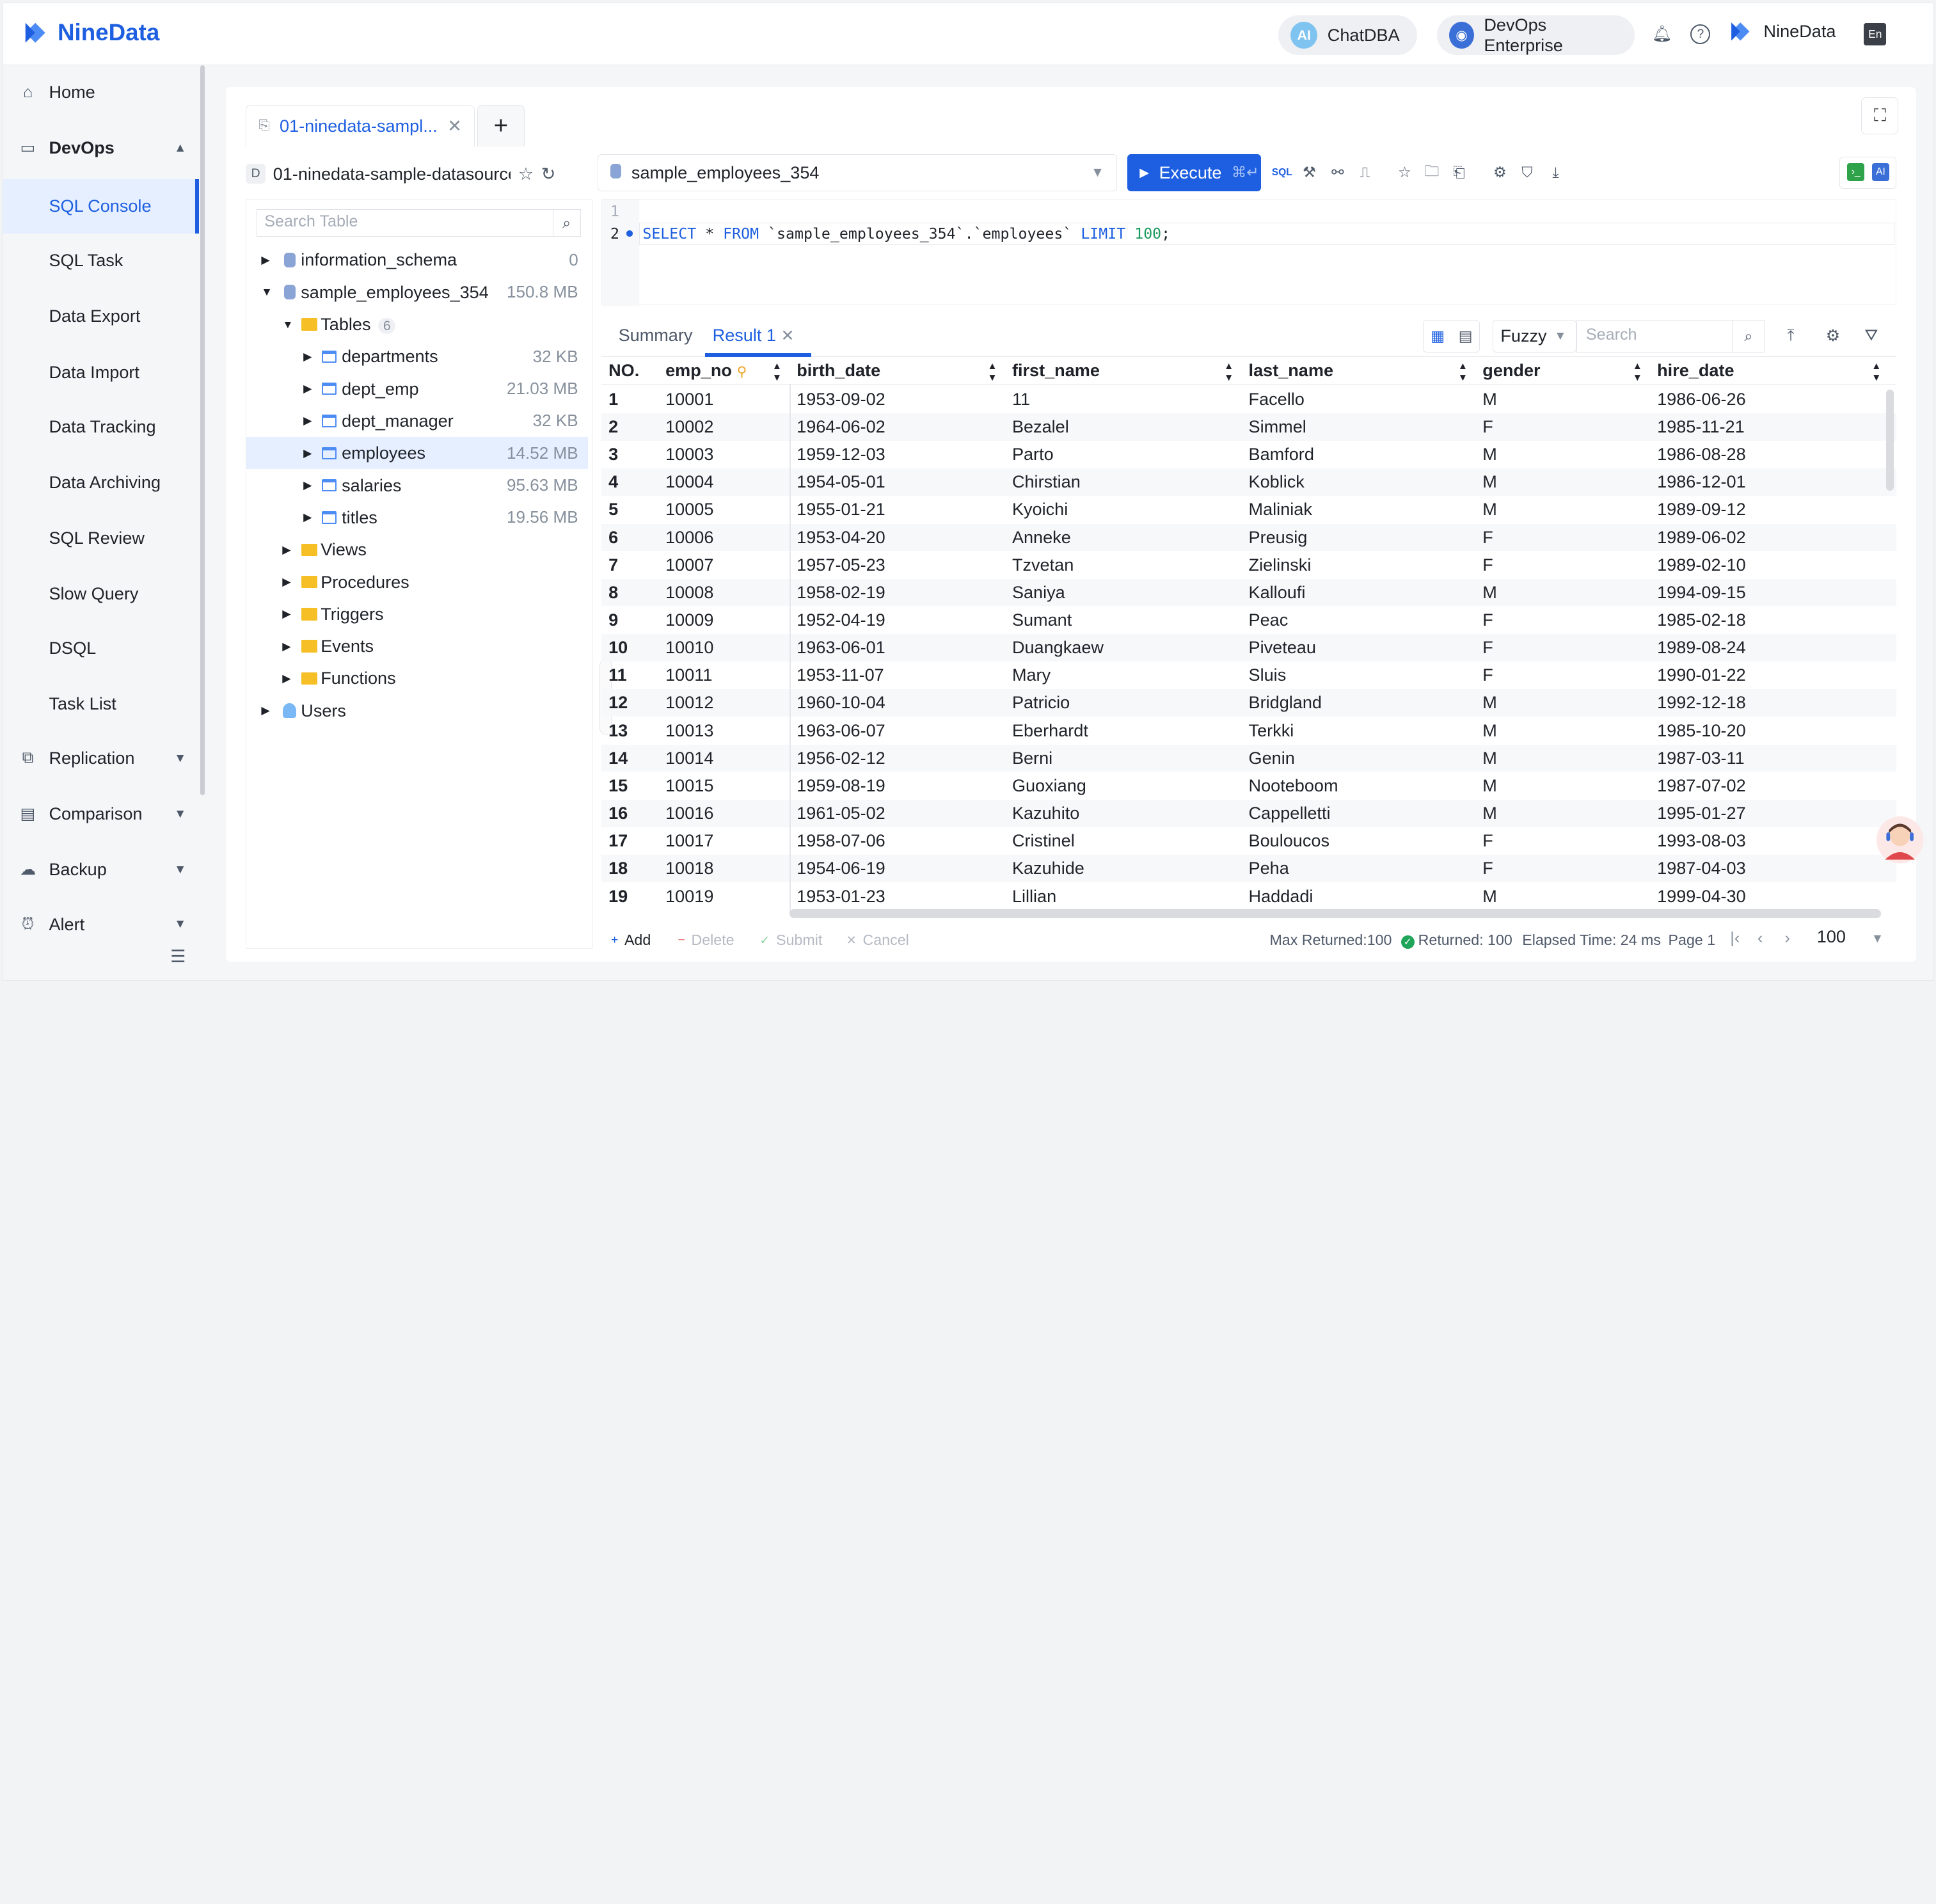  Describe the element at coordinates (1358, 648) in the screenshot. I see `table-cell: Piveteau` at that location.